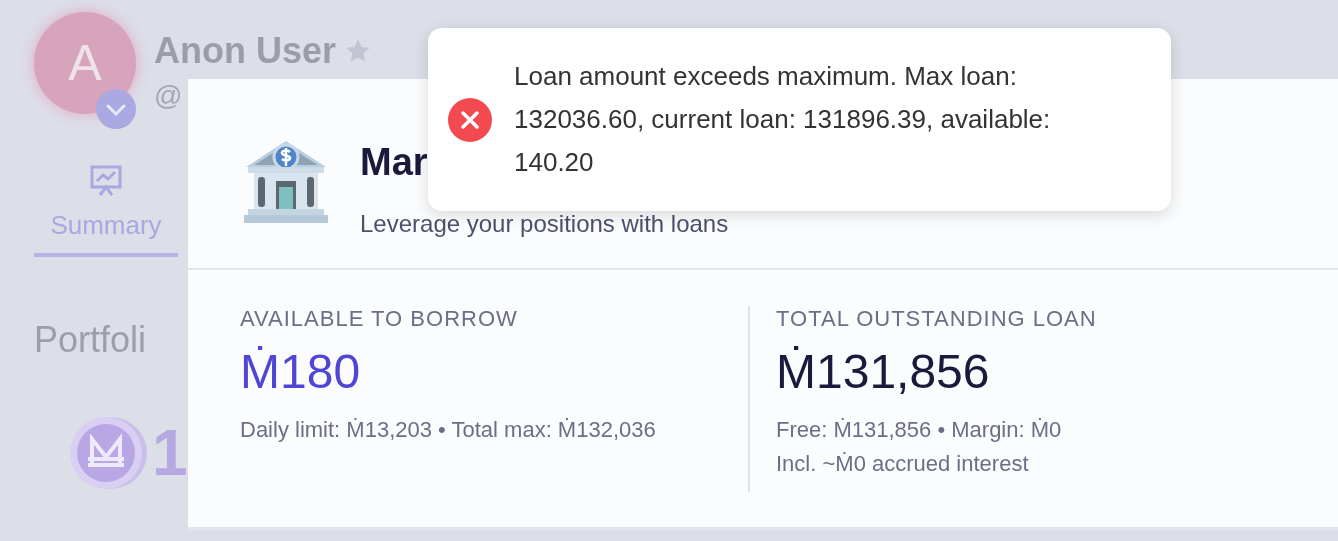 This screenshot has width=1338, height=541. I want to click on presentation-chart-icon, so click(106, 181).